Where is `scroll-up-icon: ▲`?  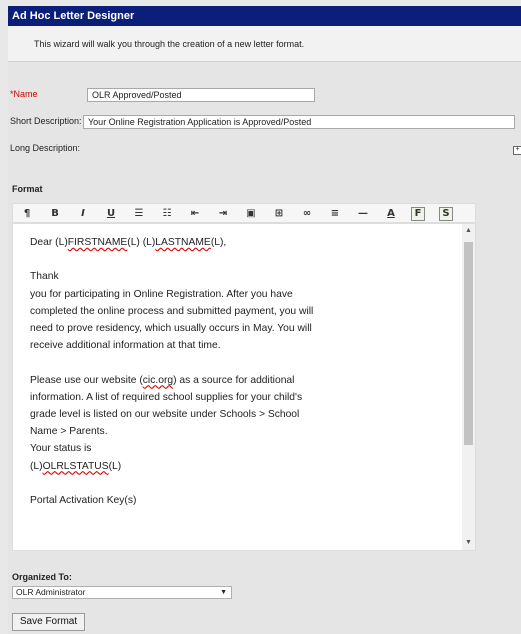
scroll-up-icon: ▲ is located at coordinates (468, 231).